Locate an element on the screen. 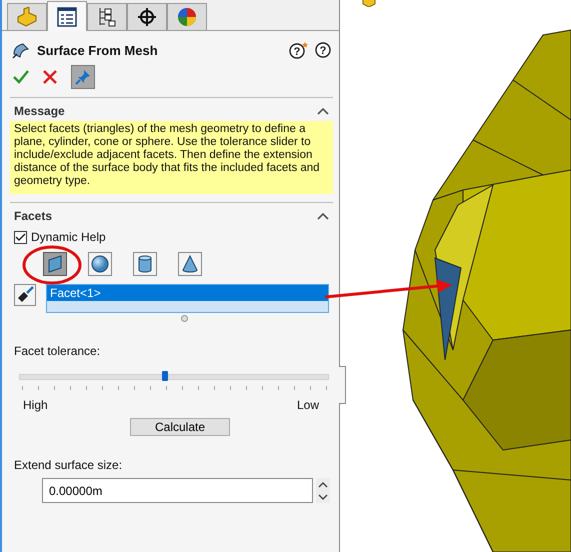 The height and width of the screenshot is (552, 571). list-item: Facet<1> is located at coordinates (187, 293).